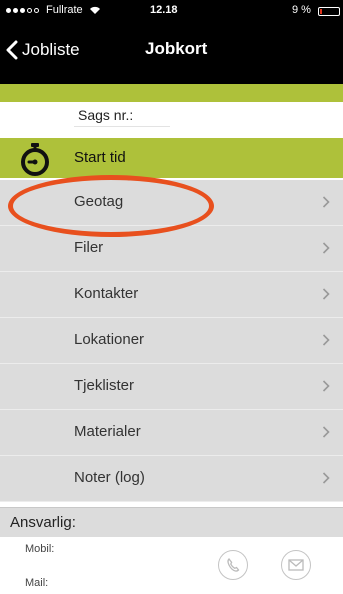  Describe the element at coordinates (43, 522) in the screenshot. I see `responsible-label: Ansvarlig:` at that location.